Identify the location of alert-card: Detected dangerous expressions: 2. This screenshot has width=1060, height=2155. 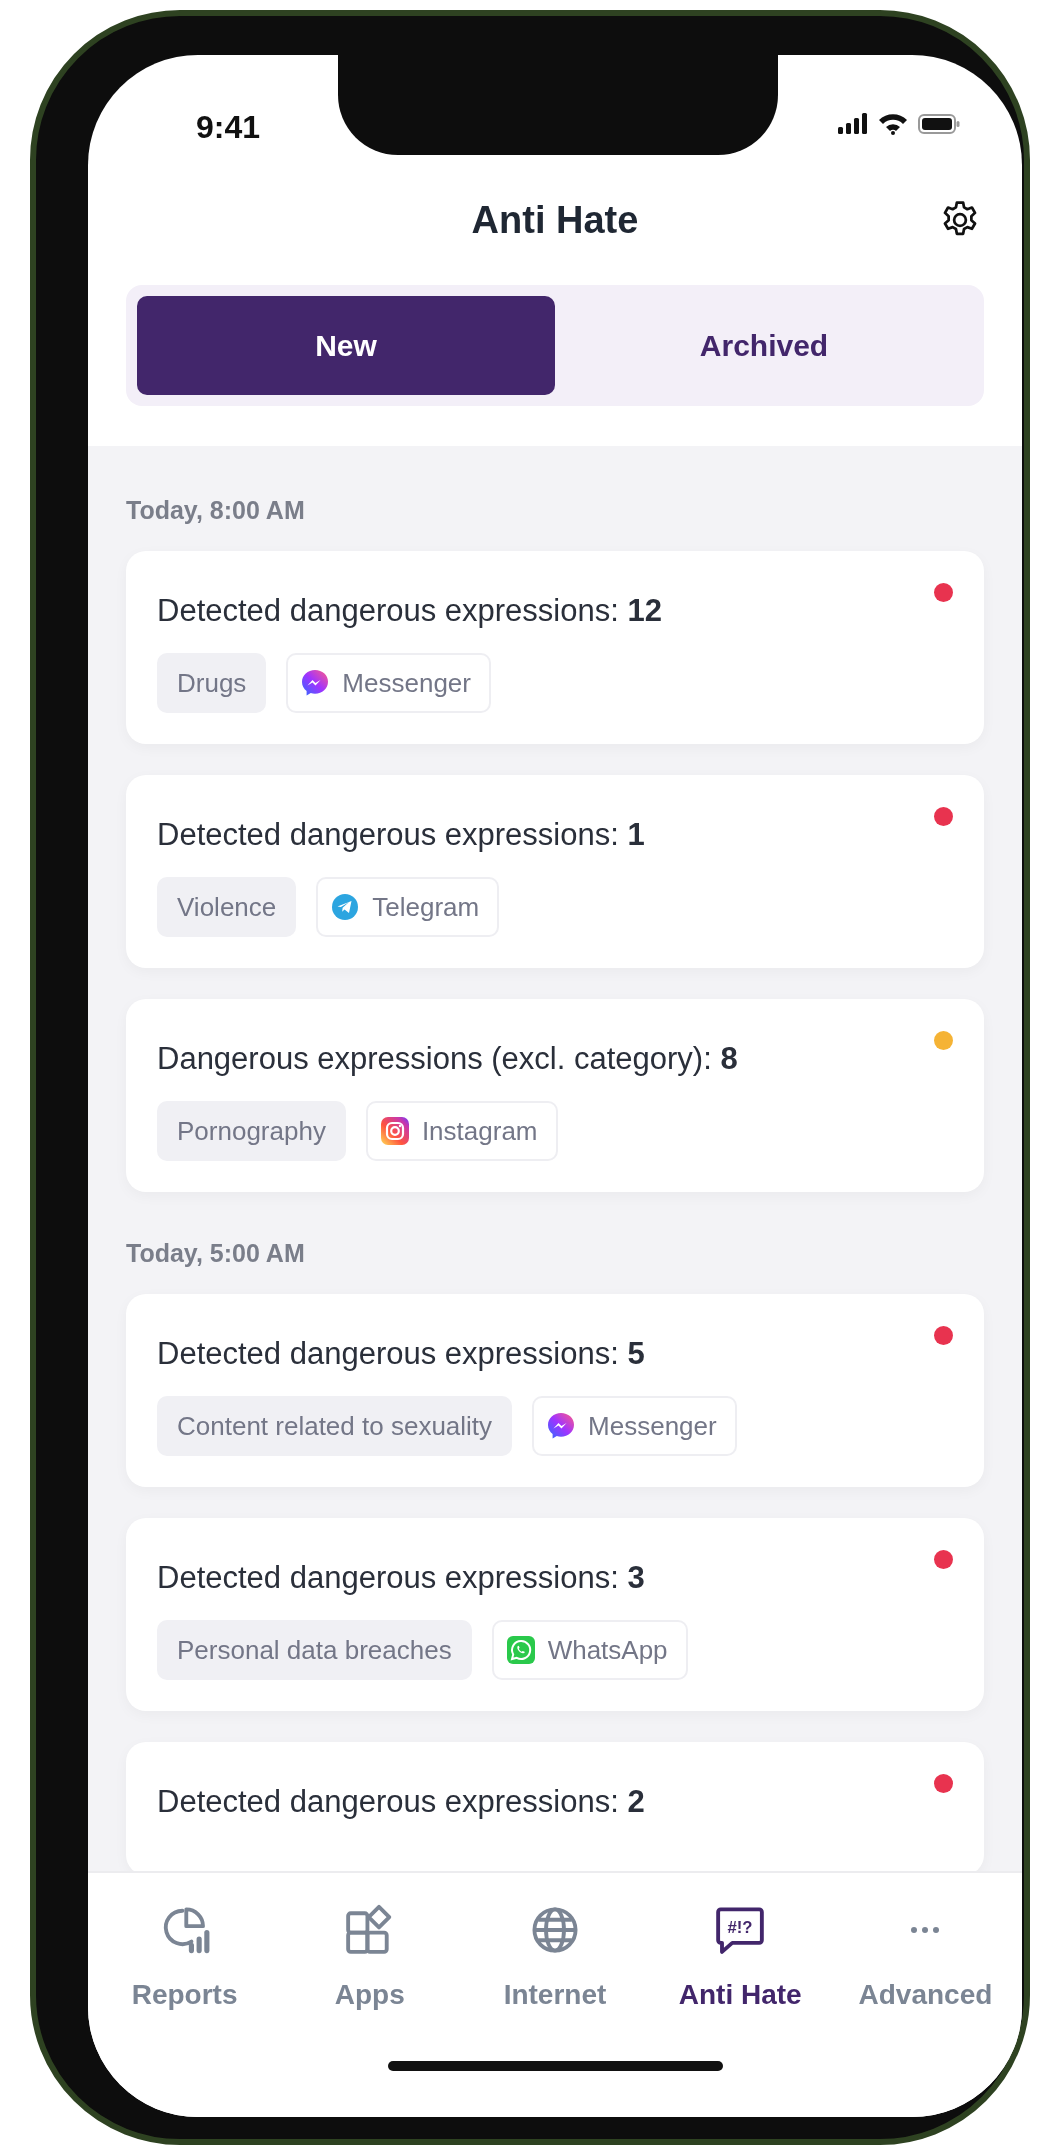
(555, 1806).